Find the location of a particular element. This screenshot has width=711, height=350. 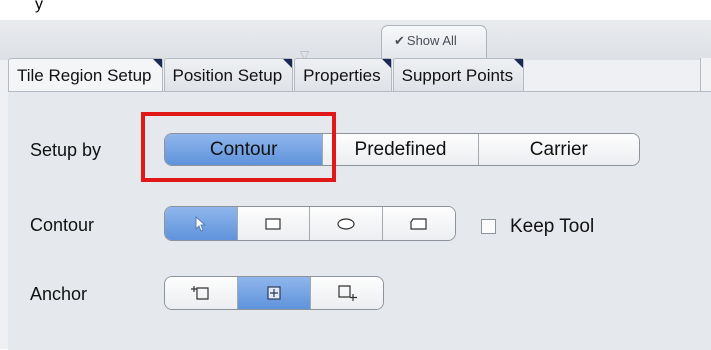

setup-carrier-button: Carrier is located at coordinates (558, 149).